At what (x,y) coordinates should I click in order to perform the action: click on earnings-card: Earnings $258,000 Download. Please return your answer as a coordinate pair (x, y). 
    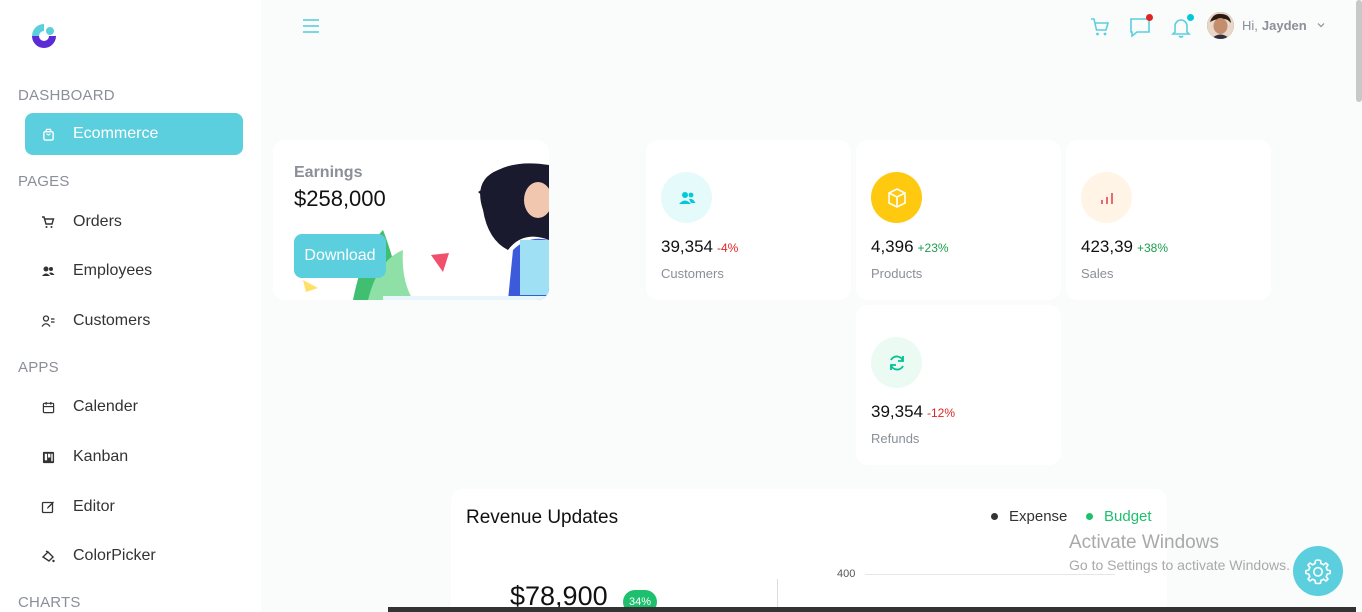
    Looking at the image, I should click on (411, 220).